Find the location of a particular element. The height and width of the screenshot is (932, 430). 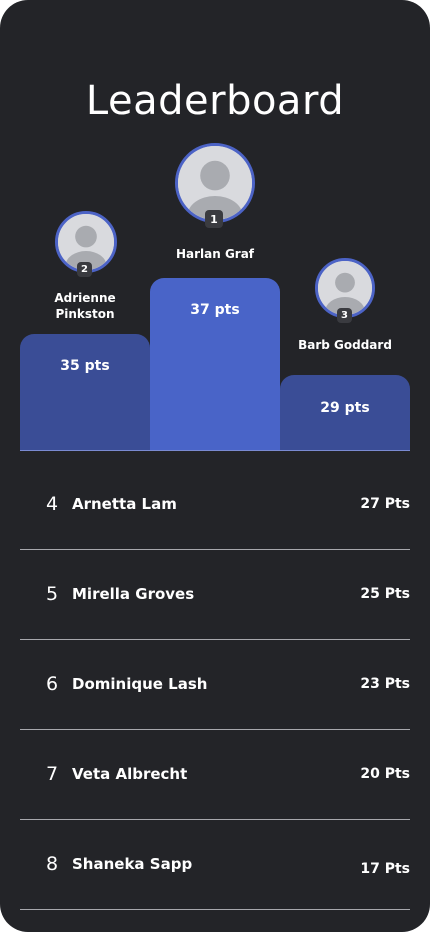

podium-bar-second: 35 pts is located at coordinates (85, 392).